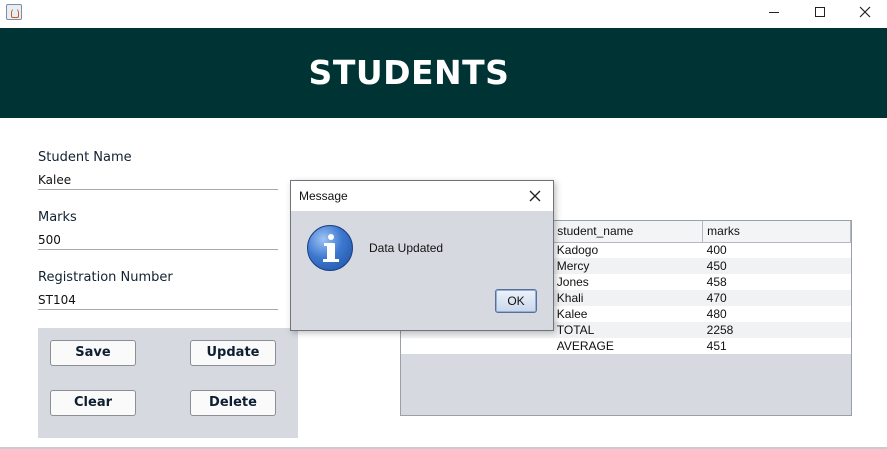  What do you see at coordinates (627, 282) in the screenshot?
I see `table-cell: Jones` at bounding box center [627, 282].